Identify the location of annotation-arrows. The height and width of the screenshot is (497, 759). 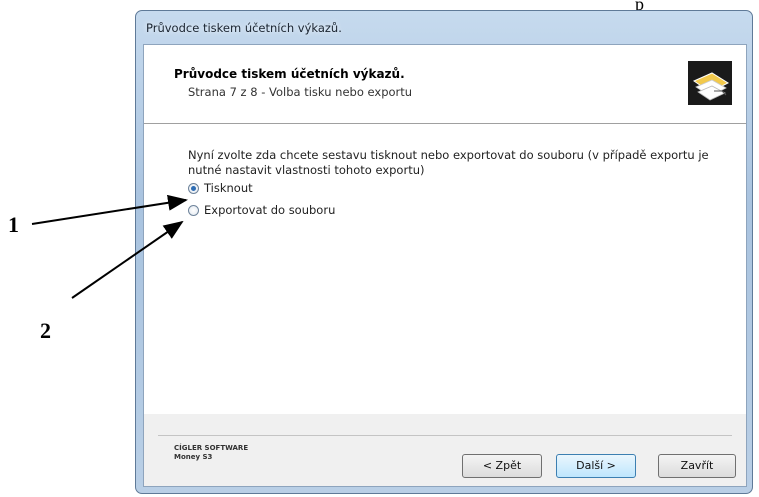
(109, 246).